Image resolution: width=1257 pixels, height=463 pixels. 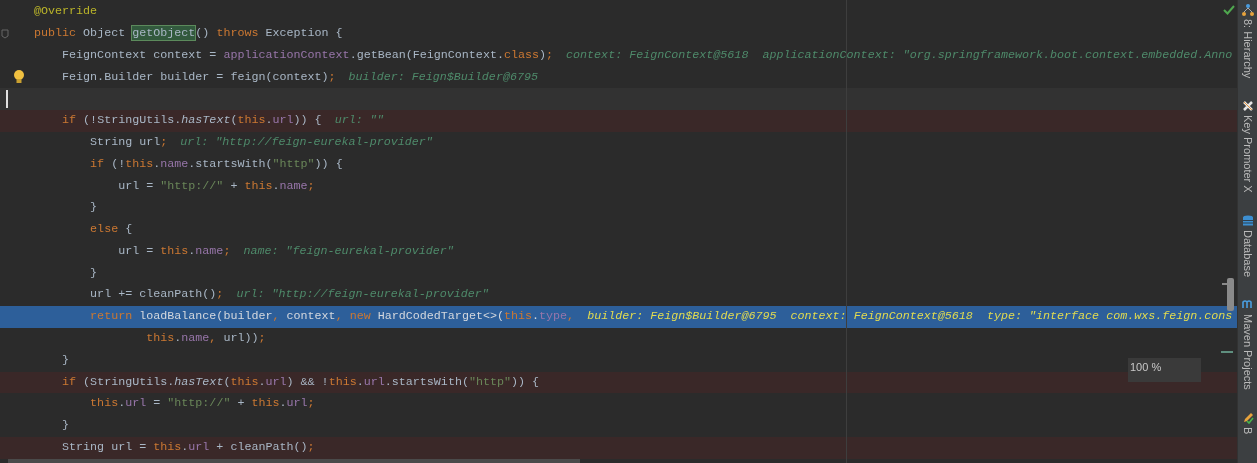 I want to click on check-icon, so click(x=1229, y=10).